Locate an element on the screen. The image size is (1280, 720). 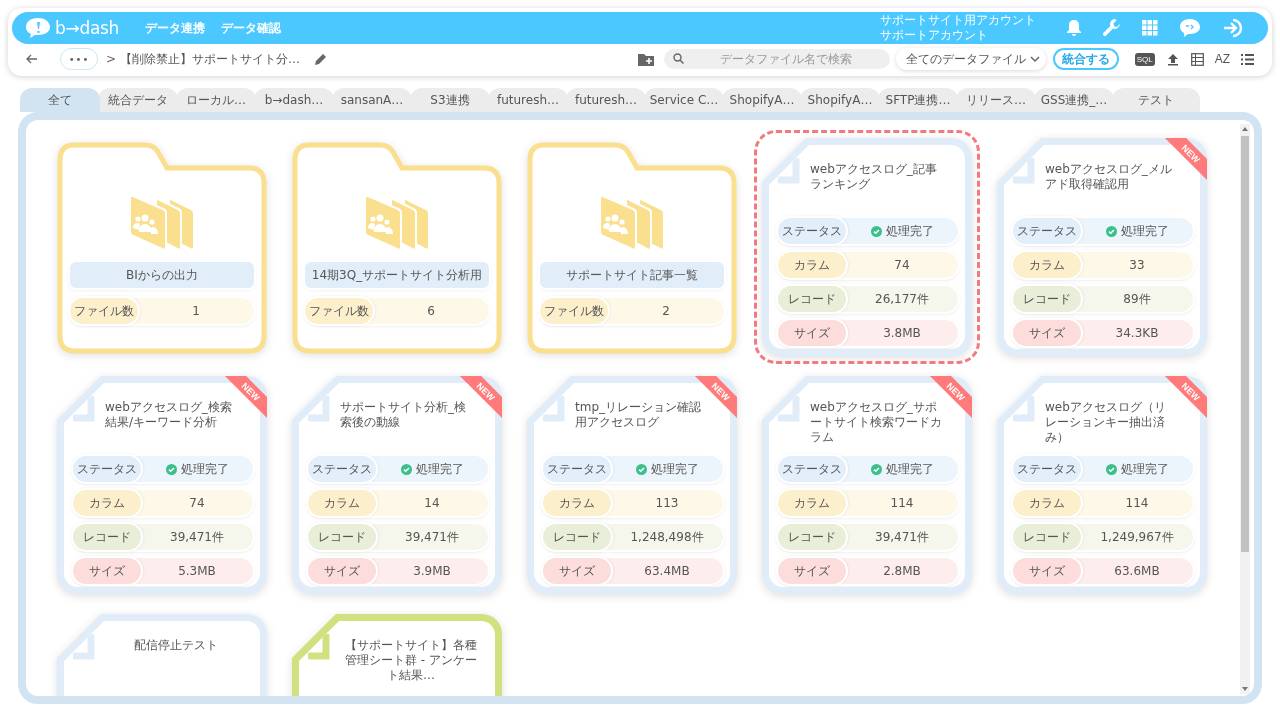
tab: テスト is located at coordinates (1156, 100).